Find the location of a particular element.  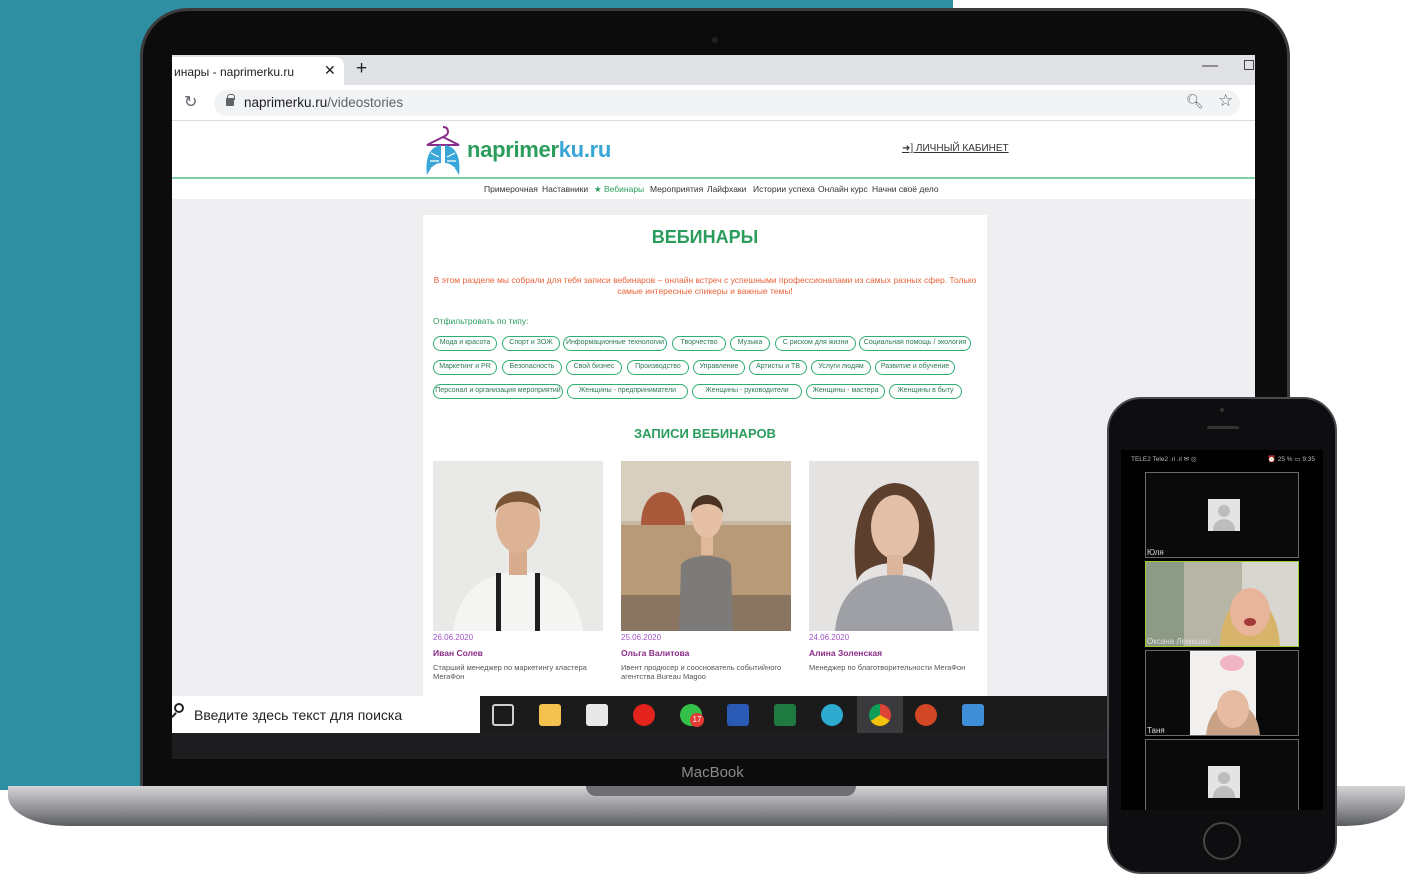

filter-chip: Спорт и ЗОЖ is located at coordinates (531, 343).